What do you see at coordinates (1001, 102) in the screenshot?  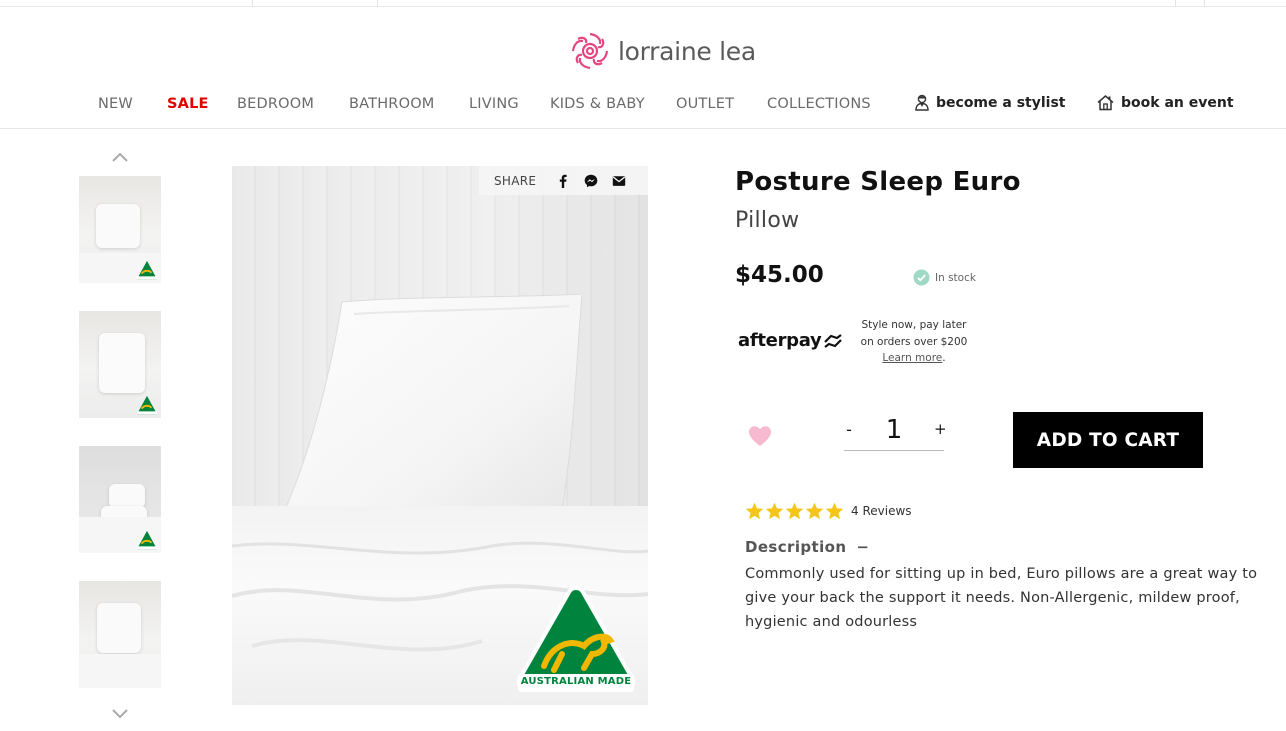 I see `become-stylist-label: become a stylist` at bounding box center [1001, 102].